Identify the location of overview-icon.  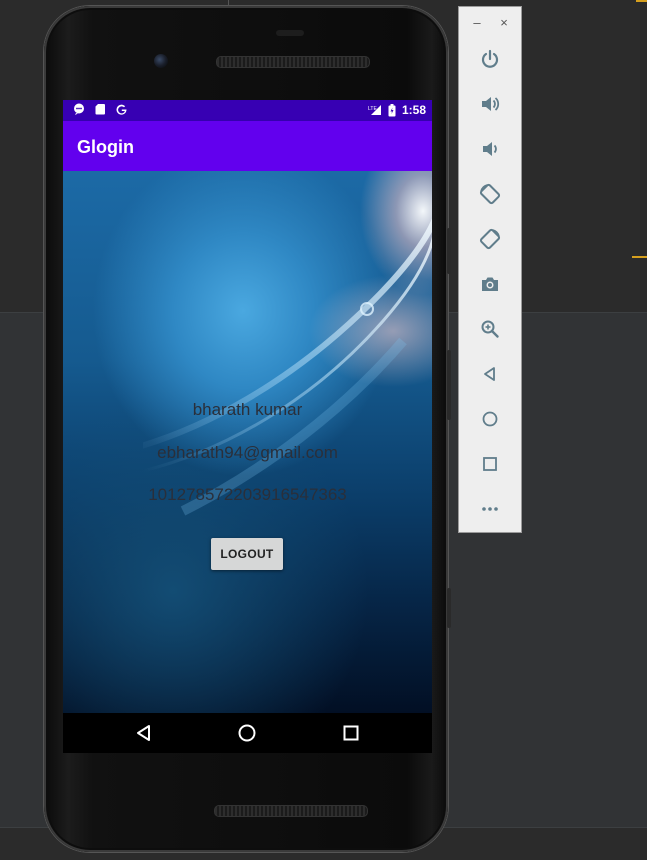
(490, 464).